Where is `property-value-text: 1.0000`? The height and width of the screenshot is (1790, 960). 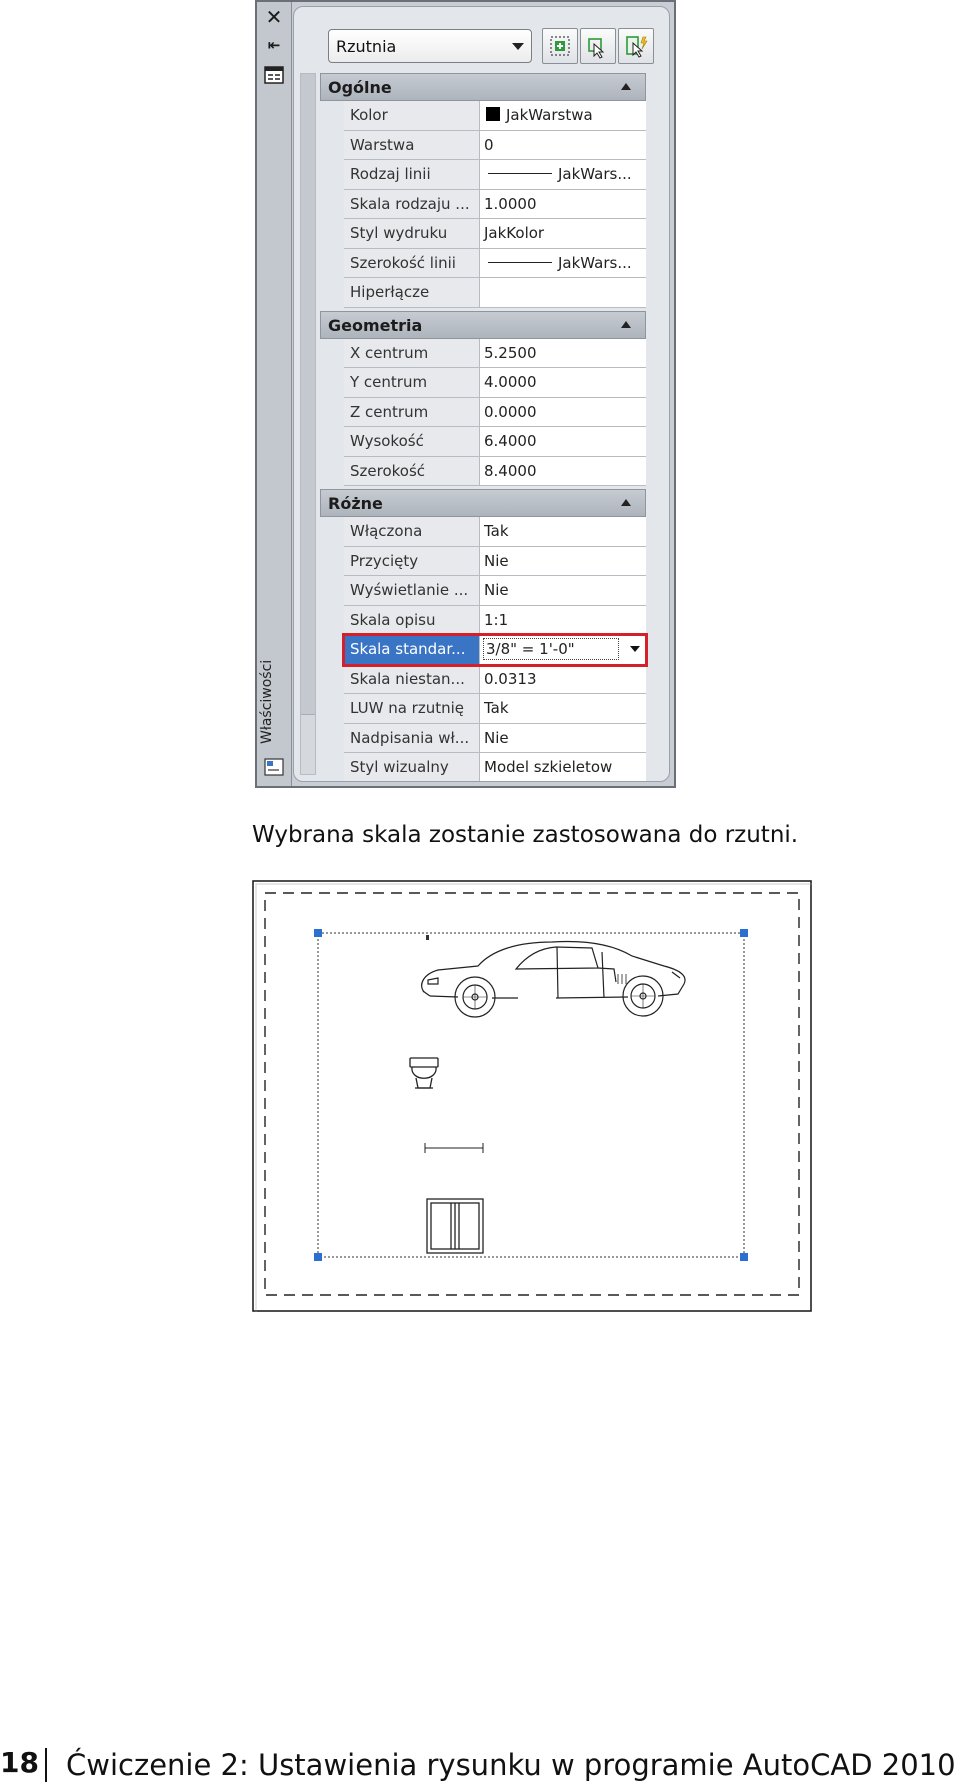 property-value-text: 1.0000 is located at coordinates (510, 203).